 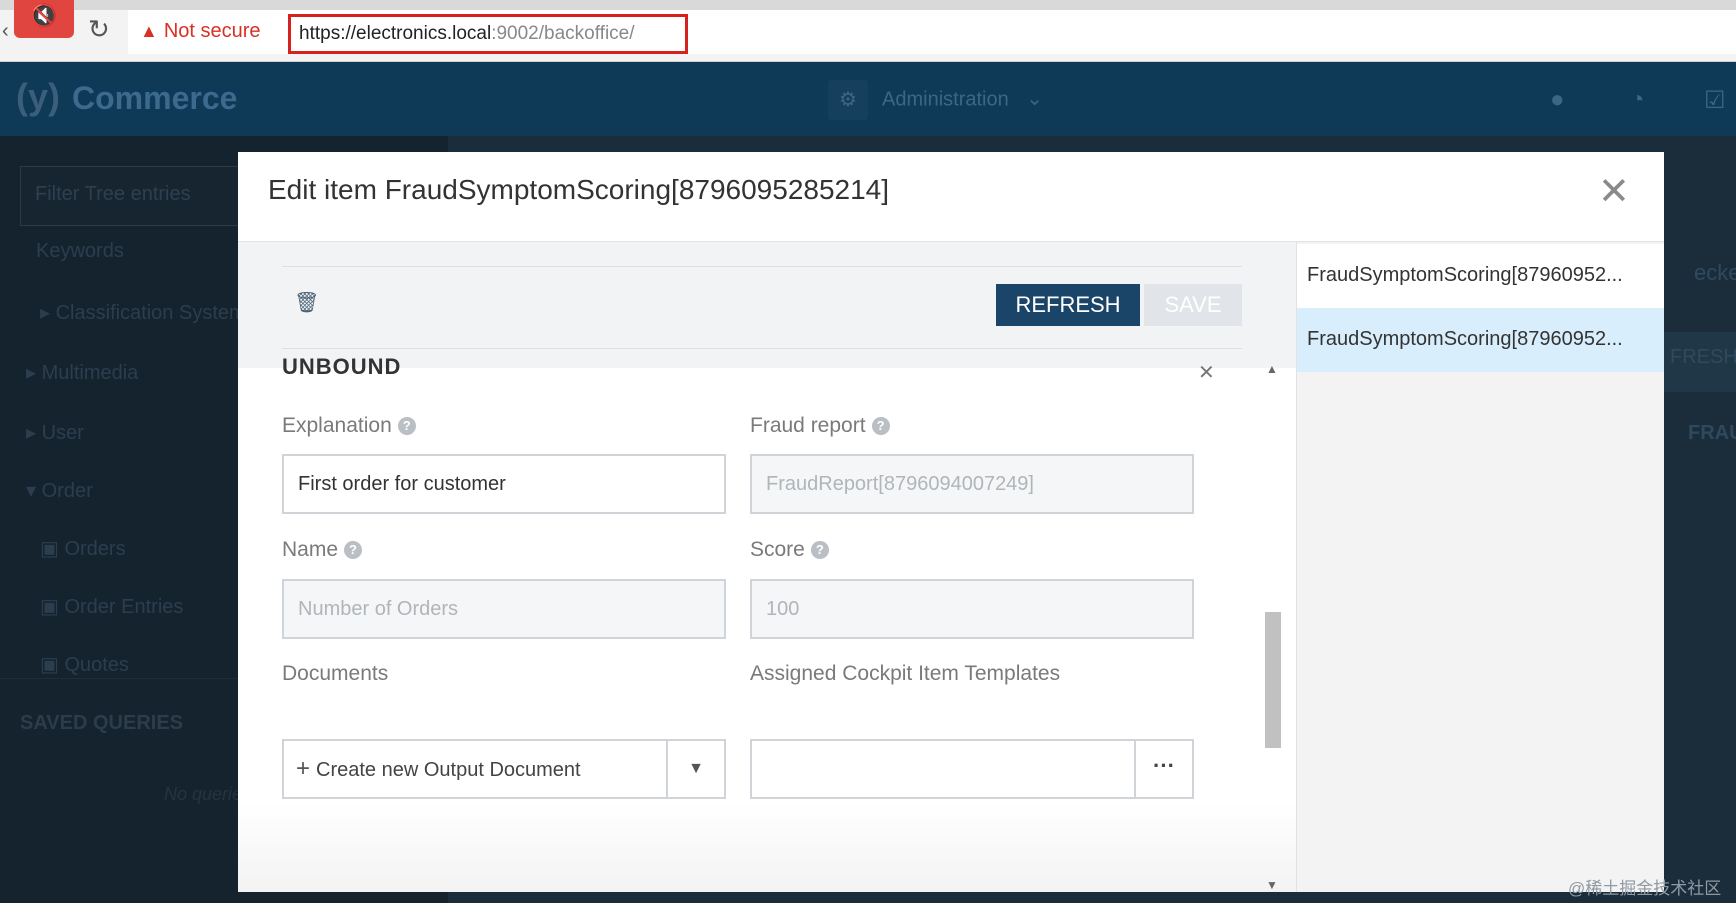 I want to click on create-document-button: + Create new Output Document, so click(x=475, y=769).